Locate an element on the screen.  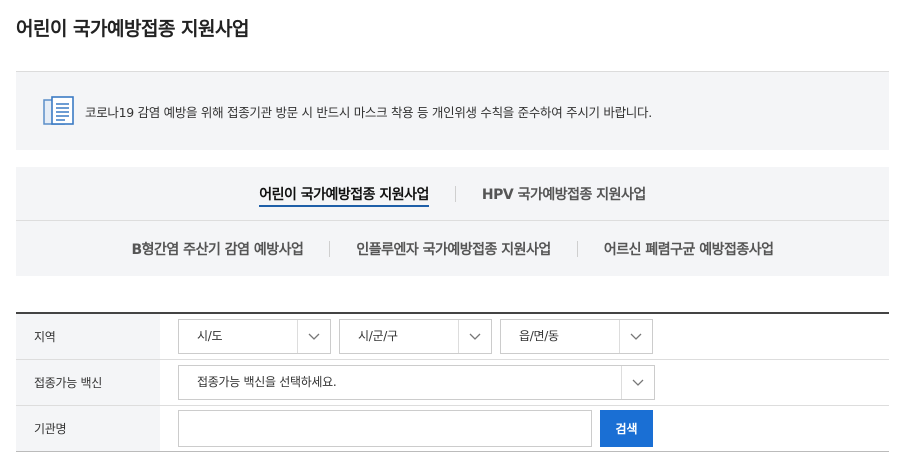
tab-influenza-vaccination: 인플루엔자 국가예방접종 지원사업 is located at coordinates (453, 249).